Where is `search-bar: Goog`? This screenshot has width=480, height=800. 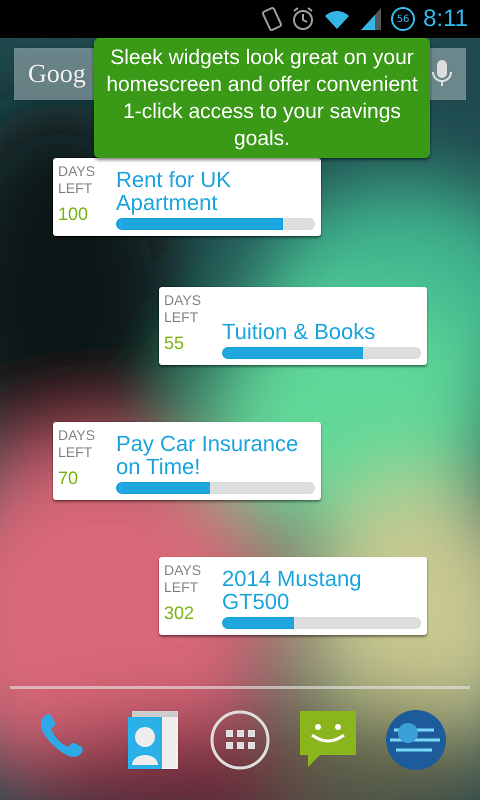
search-bar: Goog is located at coordinates (54, 74).